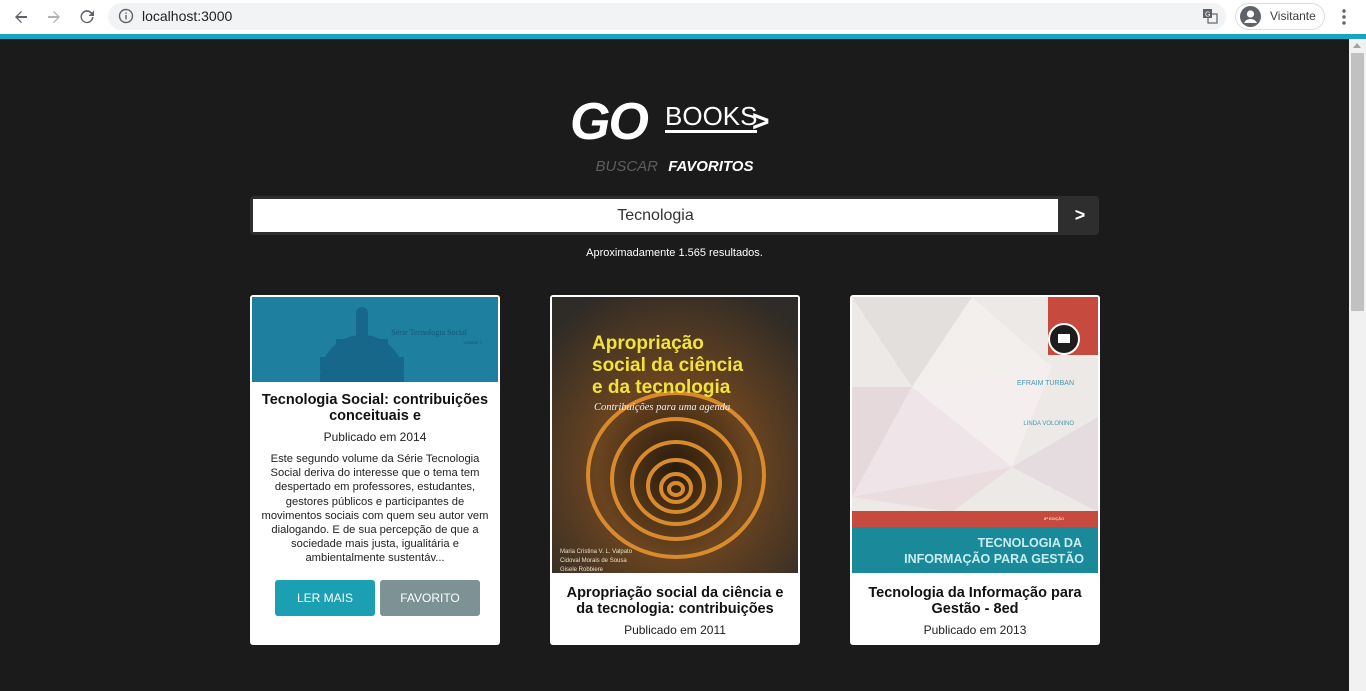 The image size is (1366, 691). What do you see at coordinates (975, 630) in the screenshot?
I see `book-published: Publicado em 2013` at bounding box center [975, 630].